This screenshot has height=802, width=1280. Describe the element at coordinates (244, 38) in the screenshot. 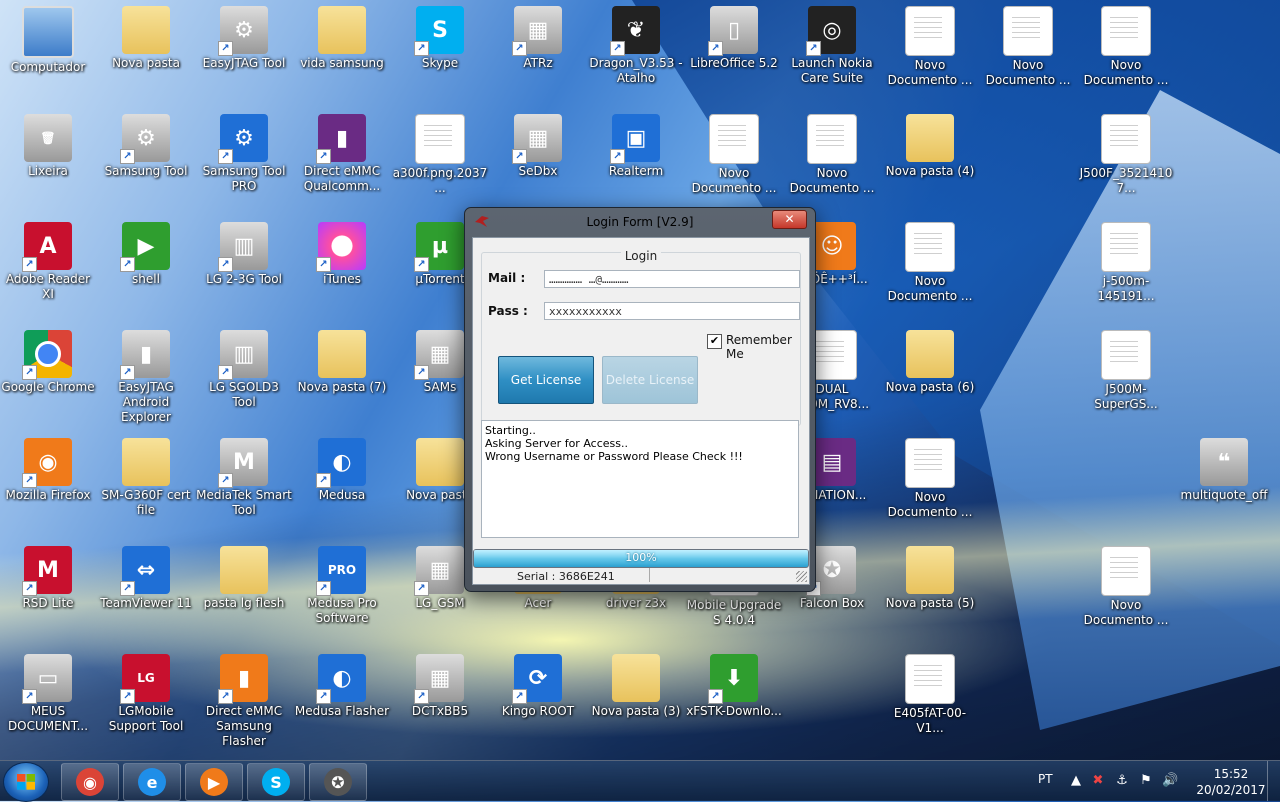

I see `desktop-icon: ⚙EasyJTAG Tool` at that location.